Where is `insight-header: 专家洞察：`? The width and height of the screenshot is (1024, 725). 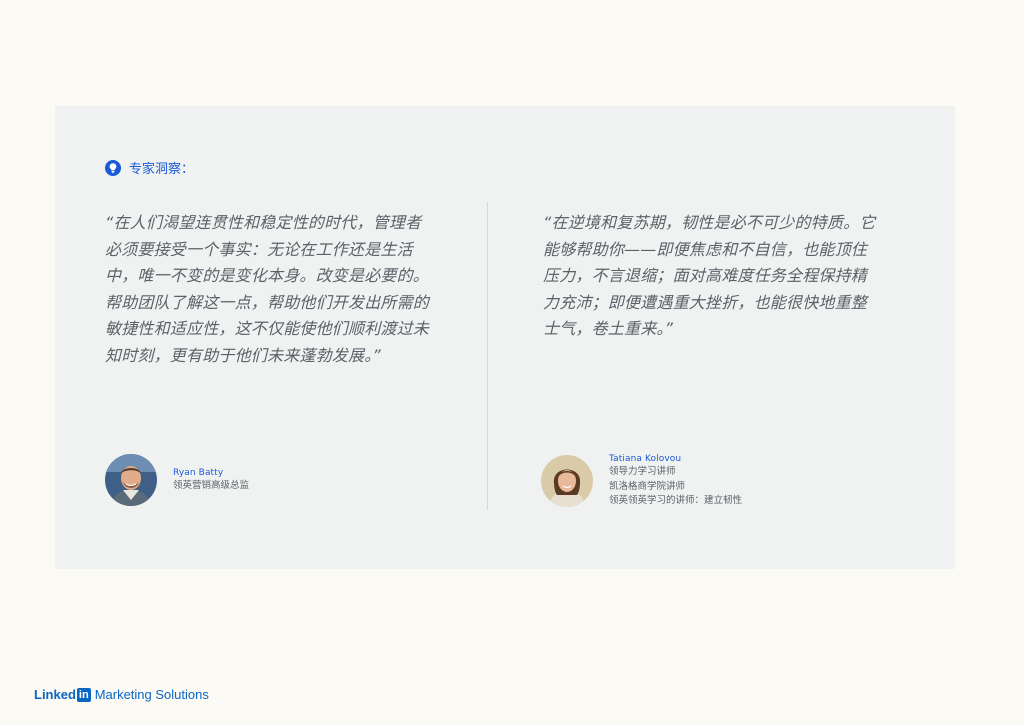
insight-header: 专家洞察： is located at coordinates (149, 167).